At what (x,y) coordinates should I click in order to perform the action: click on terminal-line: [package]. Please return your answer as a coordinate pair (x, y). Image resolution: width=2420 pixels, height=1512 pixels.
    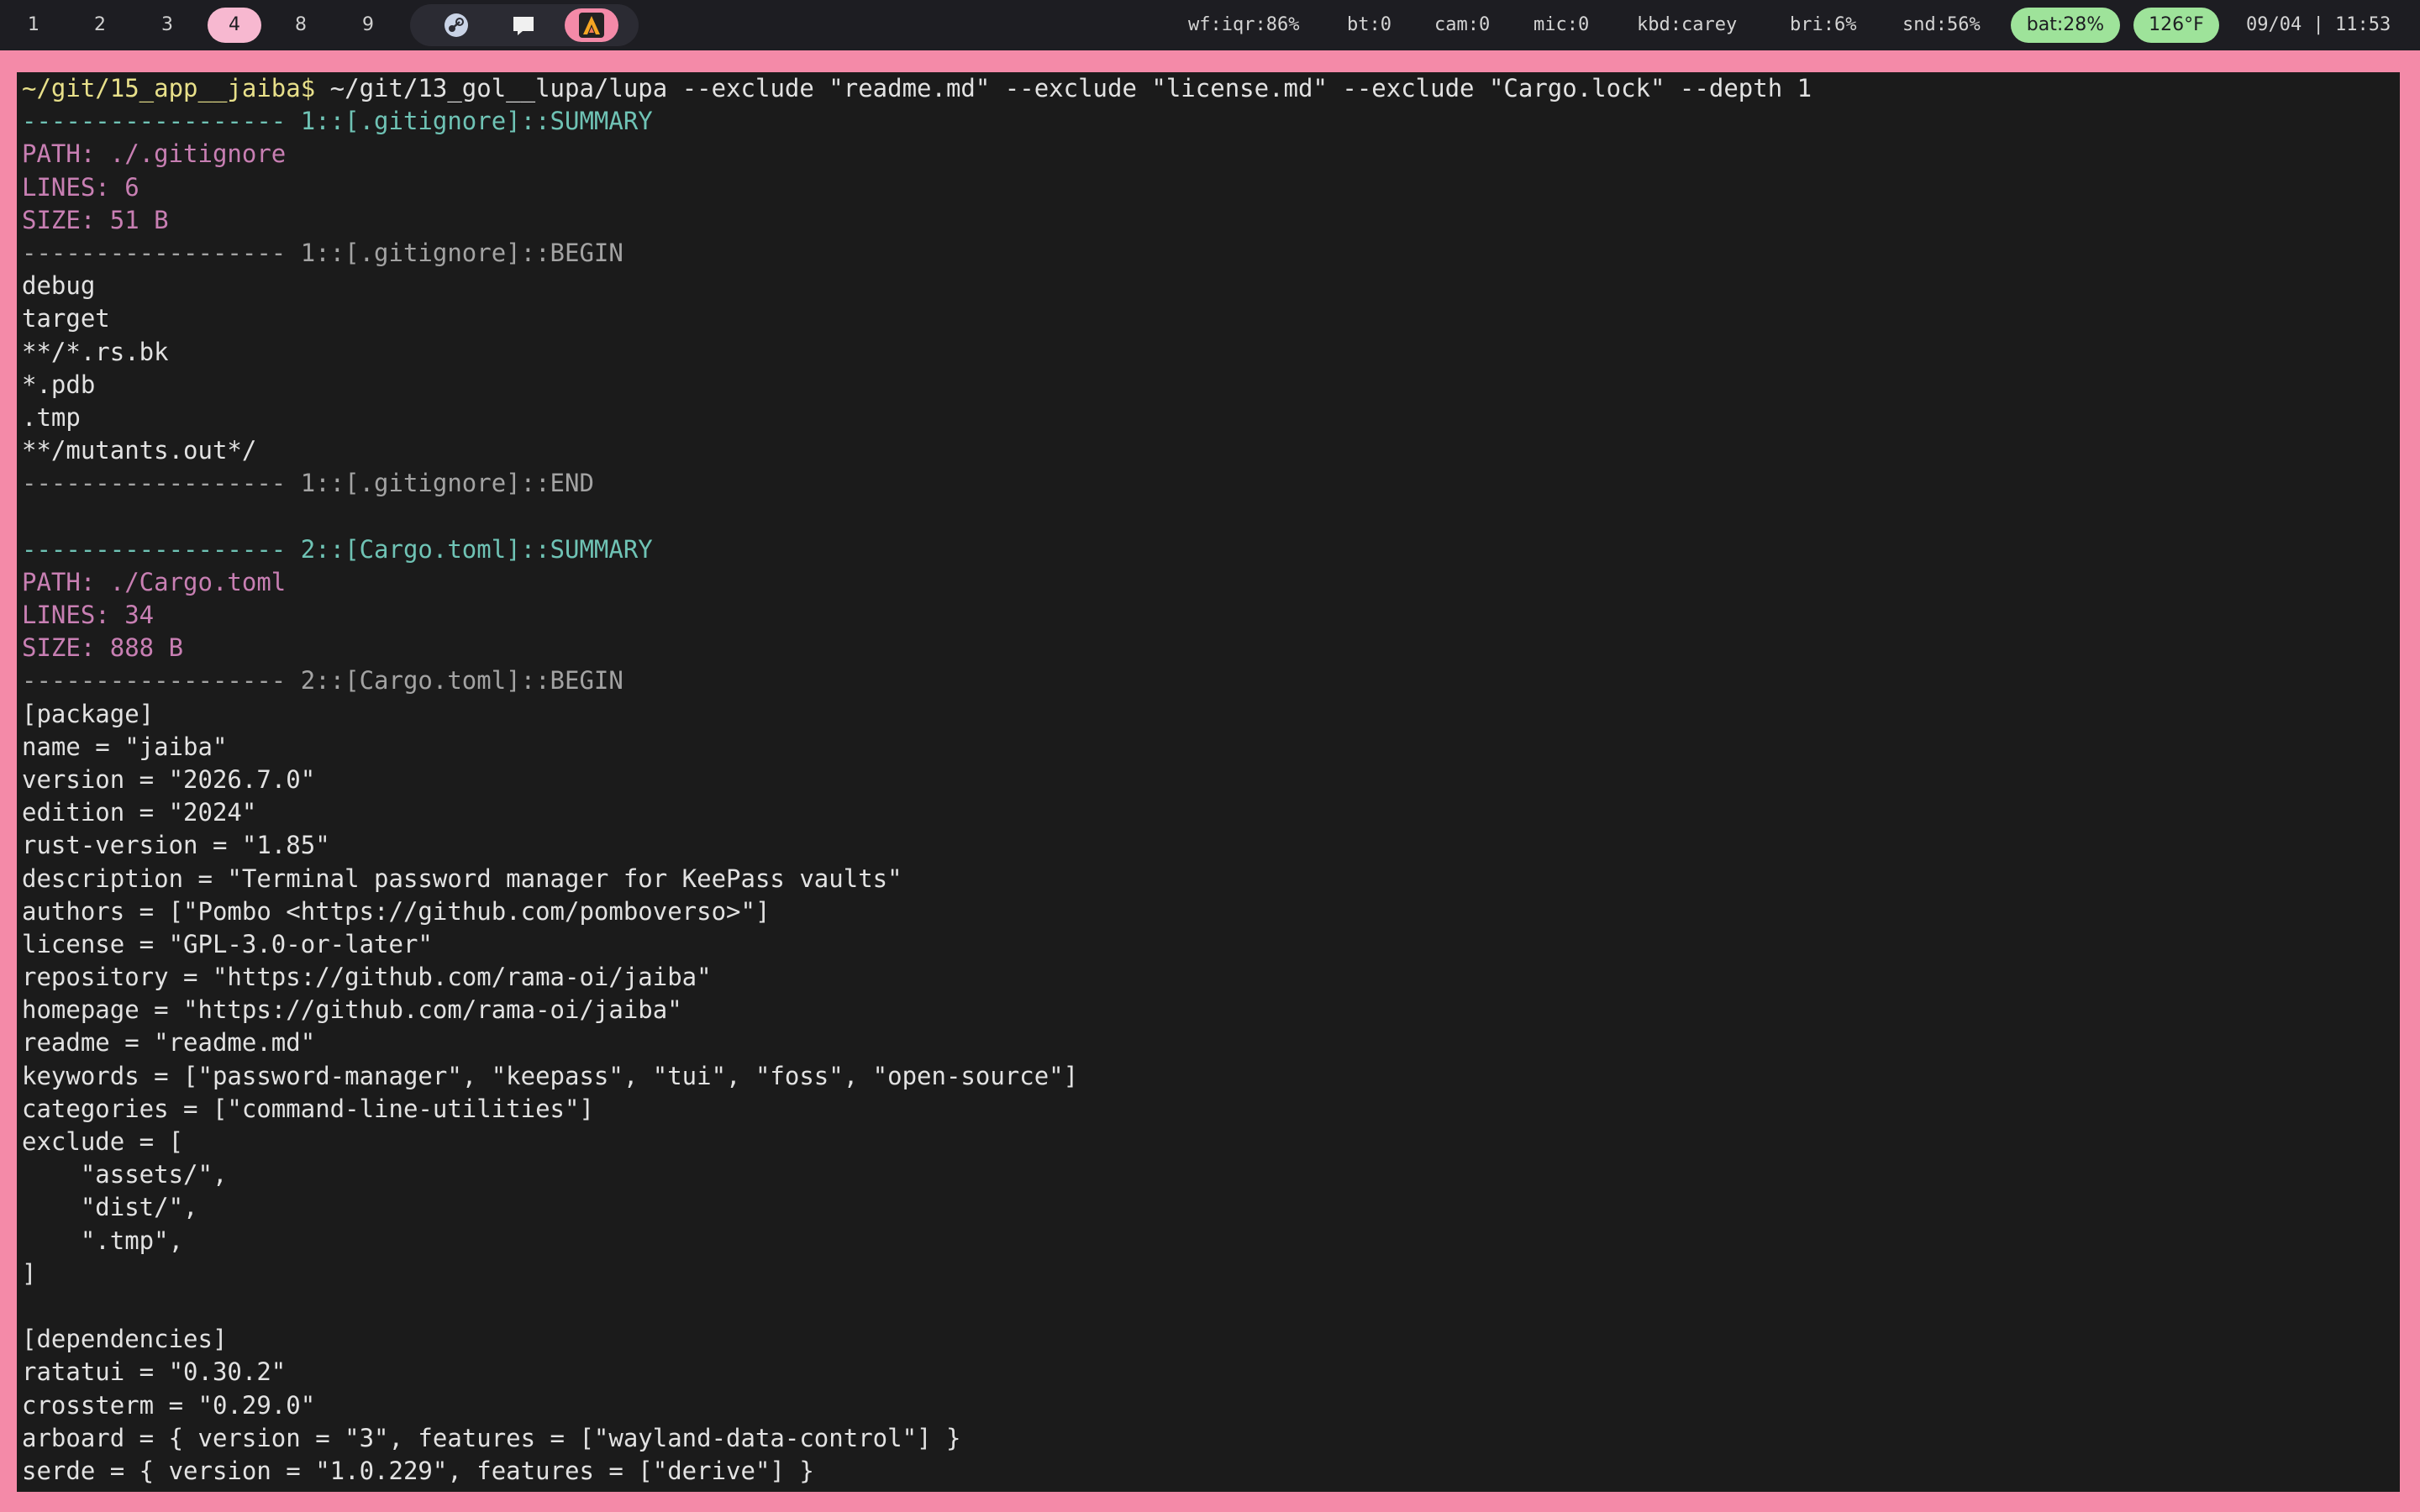
    Looking at the image, I should click on (88, 713).